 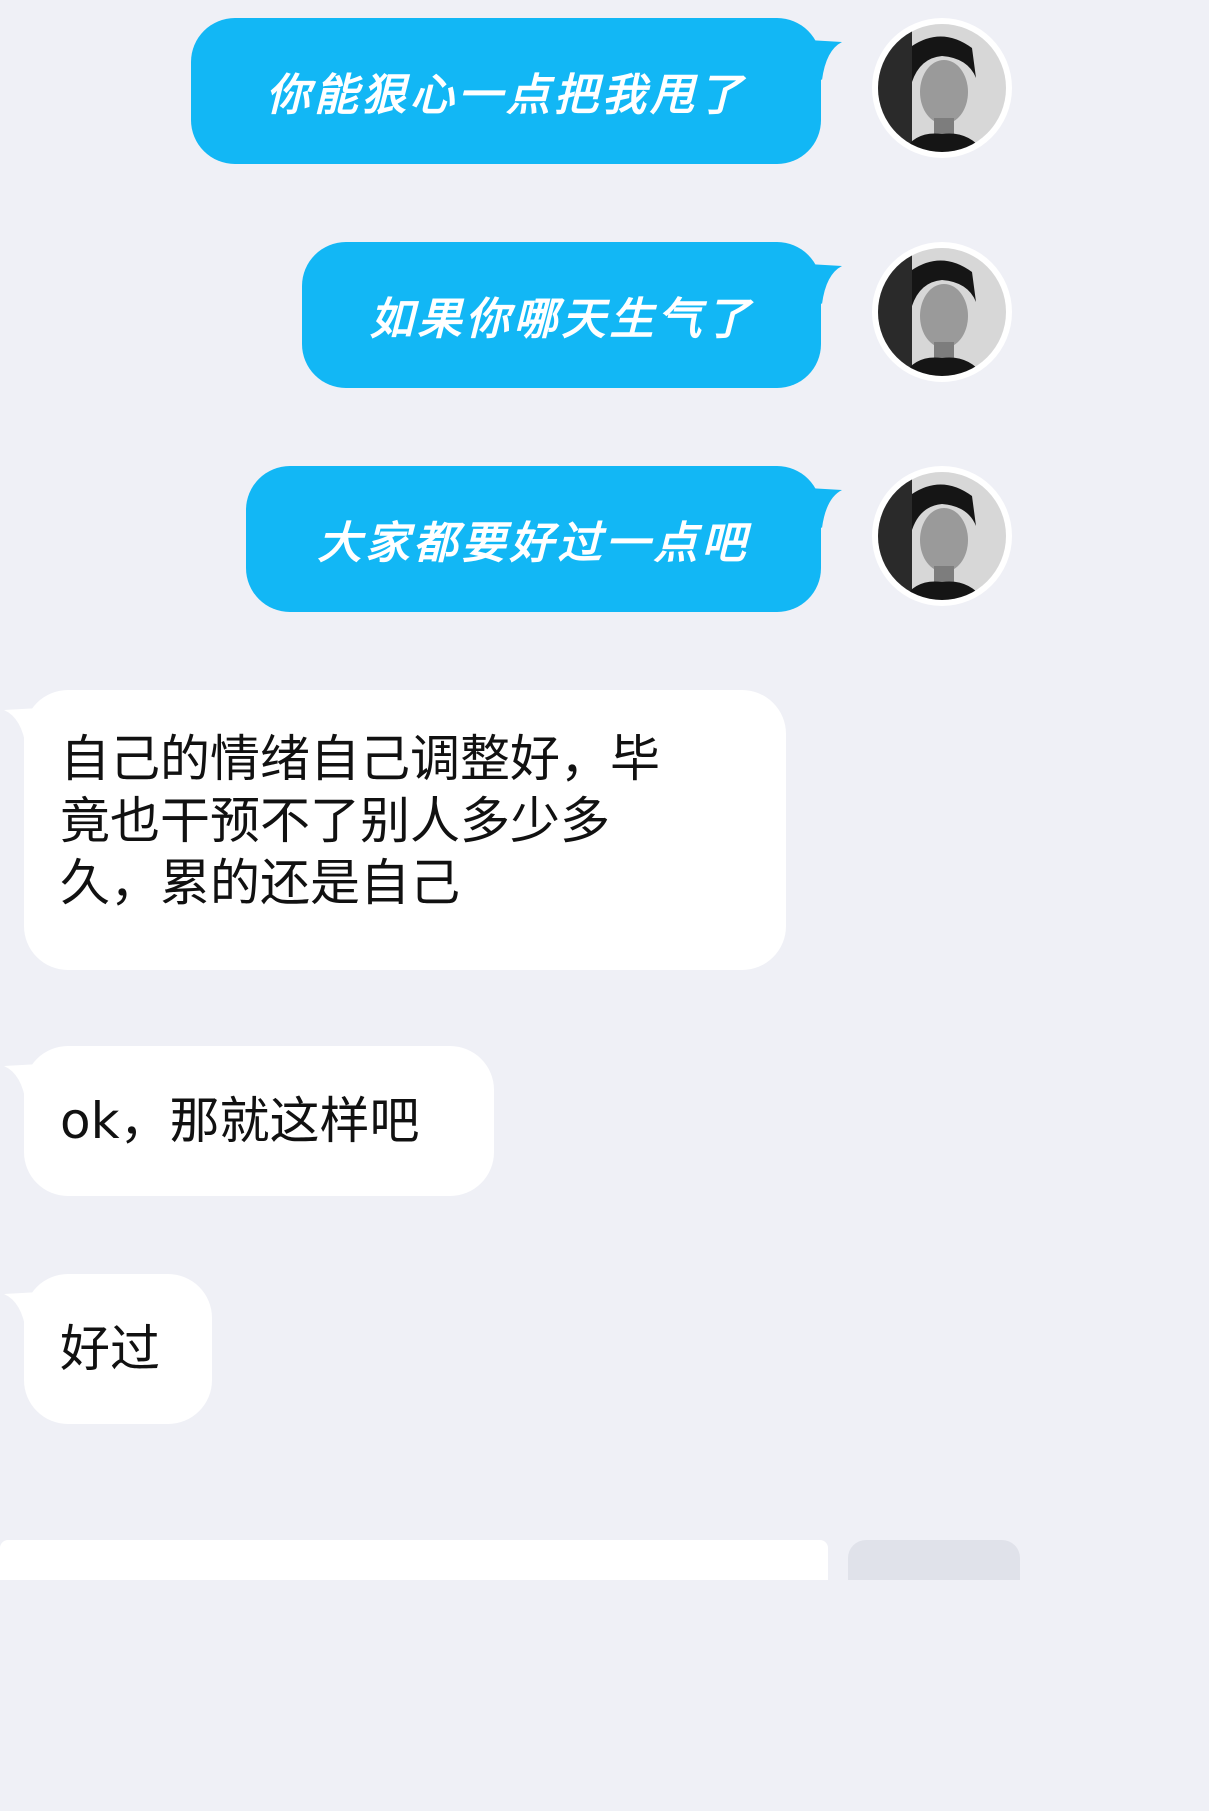 I want to click on message-text-line: 久，累的还是自己, so click(x=260, y=883).